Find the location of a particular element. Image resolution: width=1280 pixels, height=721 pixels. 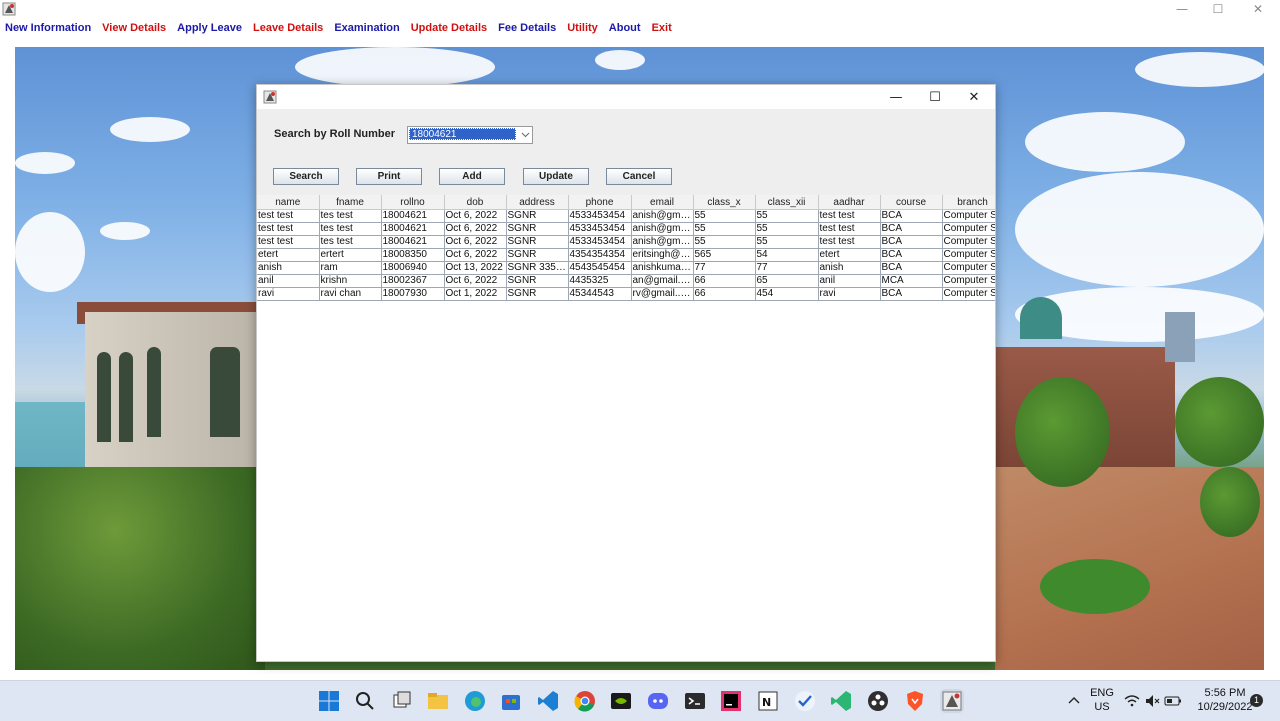

menu-fee-details: Fee Details is located at coordinates (527, 28).